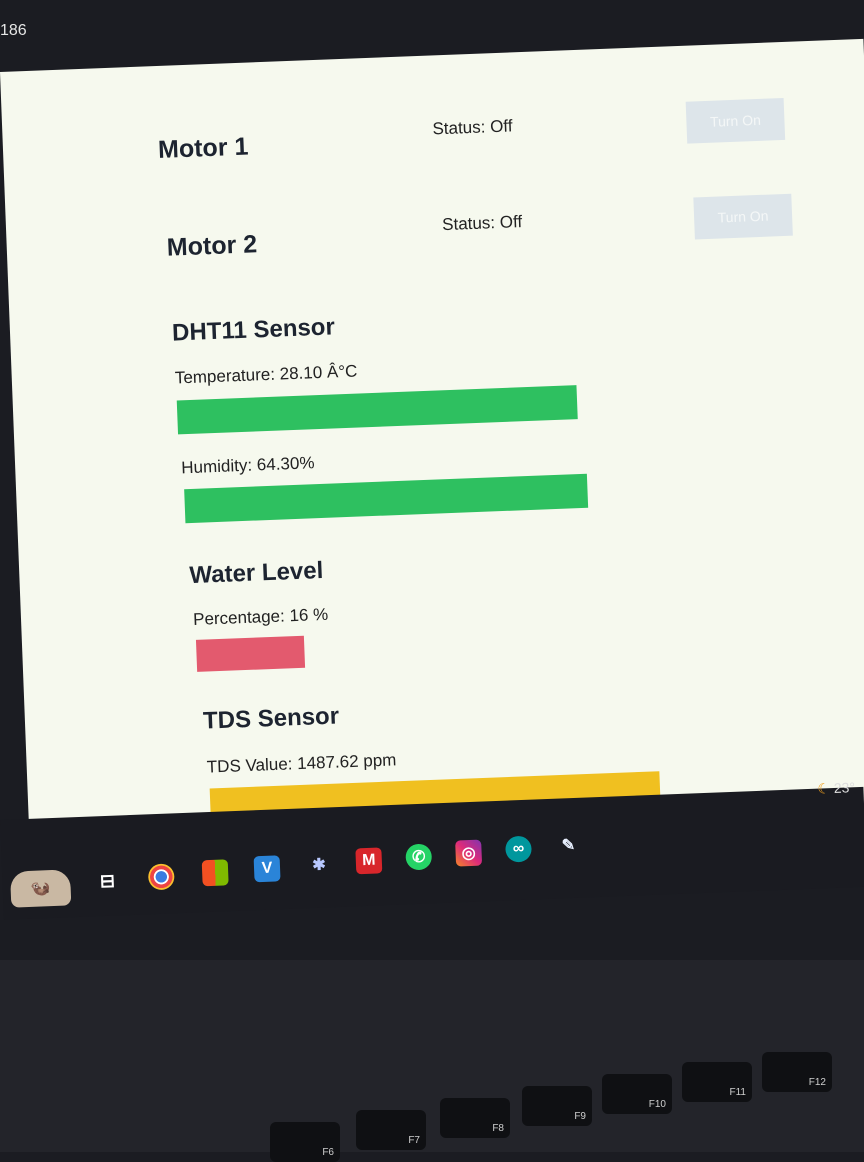  What do you see at coordinates (369, 861) in the screenshot?
I see `mcafee-icon: M` at bounding box center [369, 861].